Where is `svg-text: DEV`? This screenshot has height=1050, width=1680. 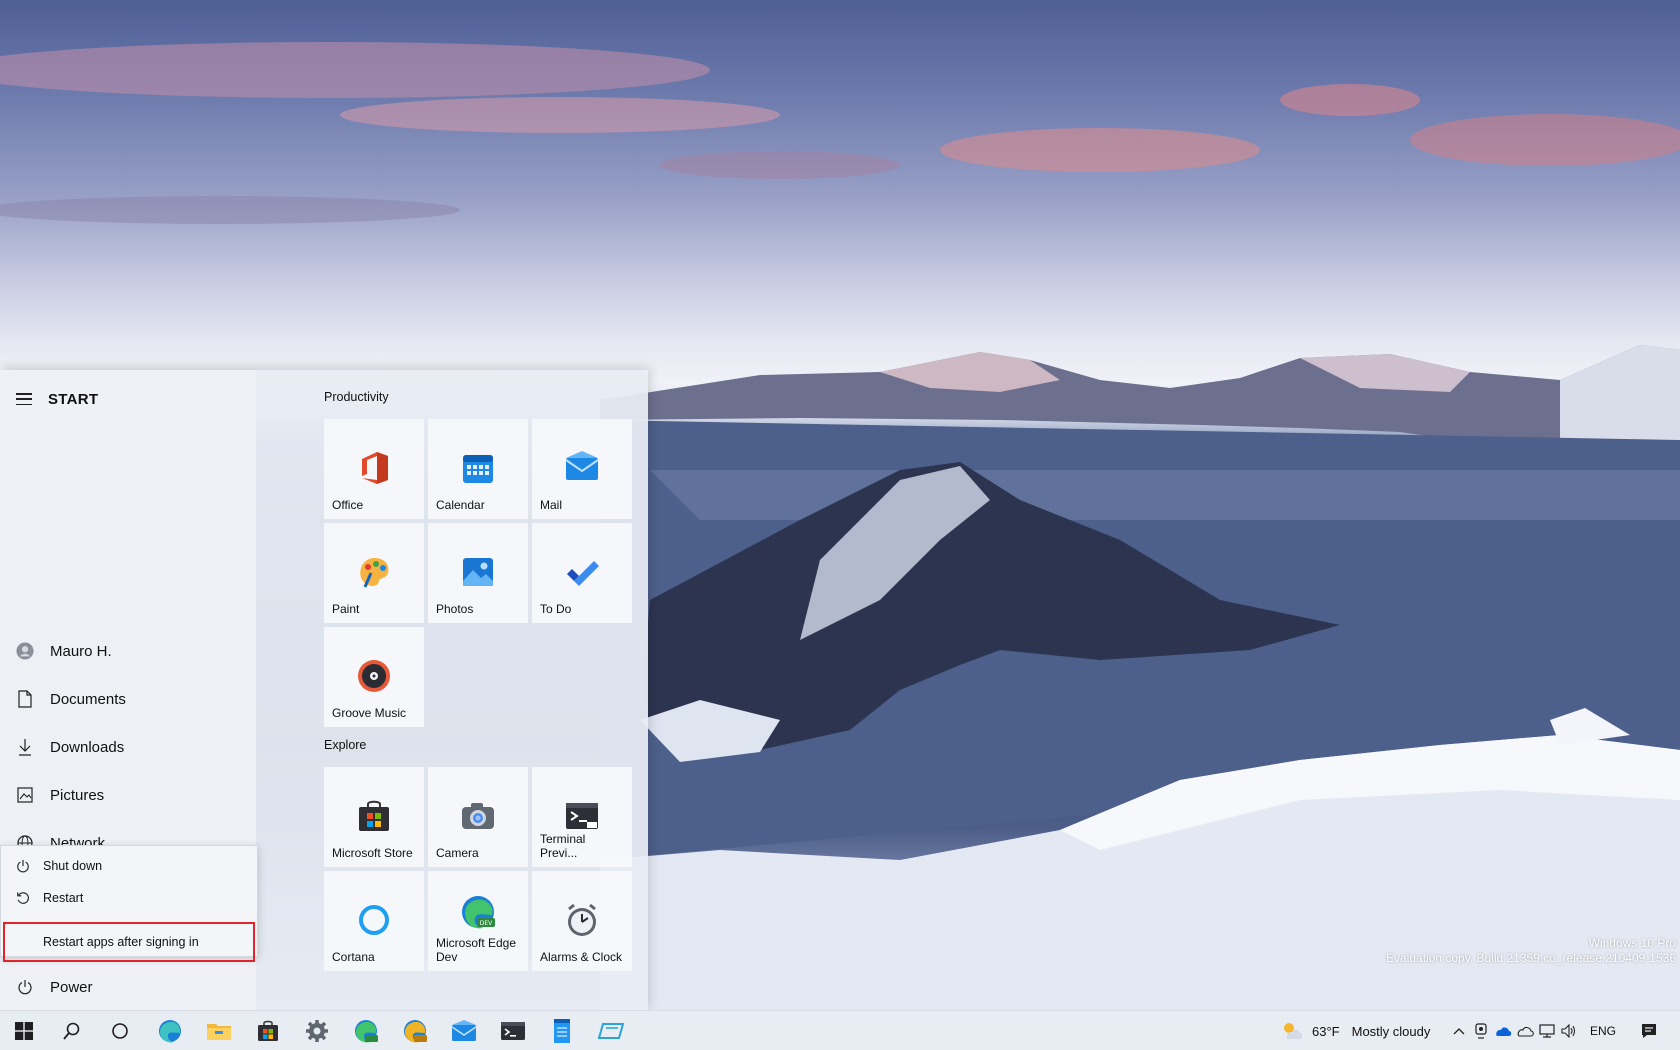
svg-text: DEV is located at coordinates (486, 923).